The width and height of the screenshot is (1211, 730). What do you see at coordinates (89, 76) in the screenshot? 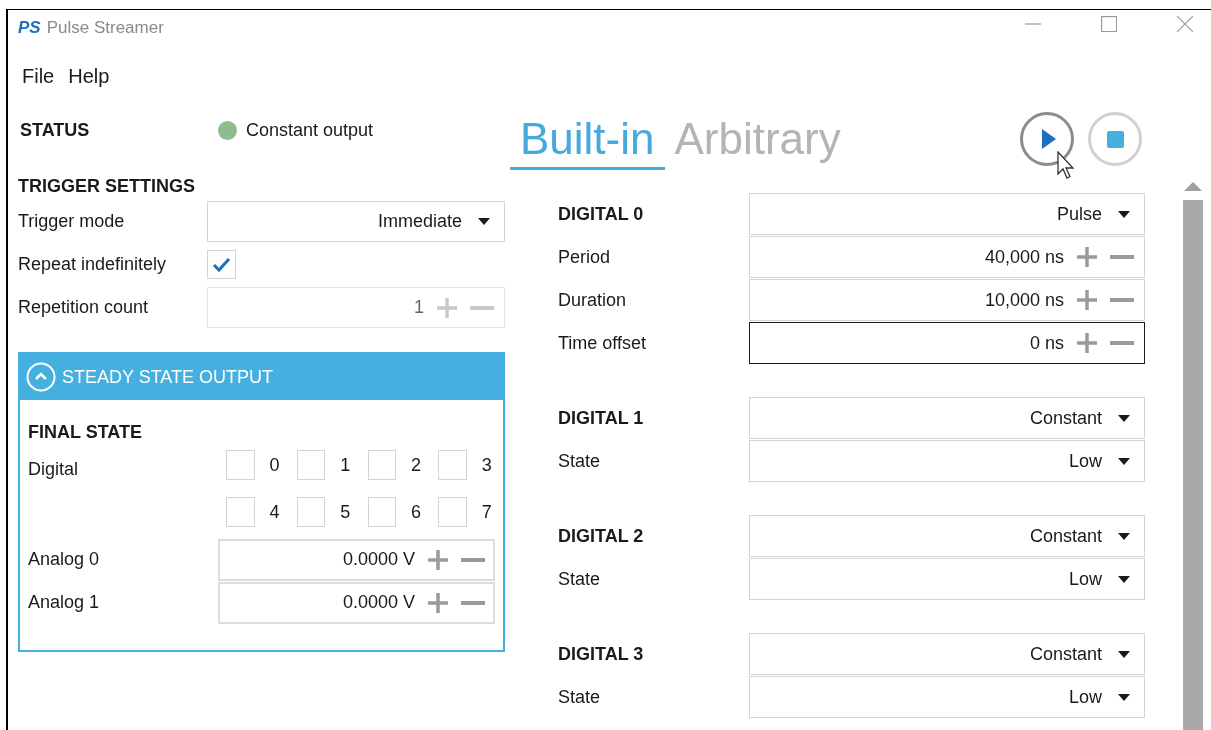
I see `menu-item: Help` at bounding box center [89, 76].